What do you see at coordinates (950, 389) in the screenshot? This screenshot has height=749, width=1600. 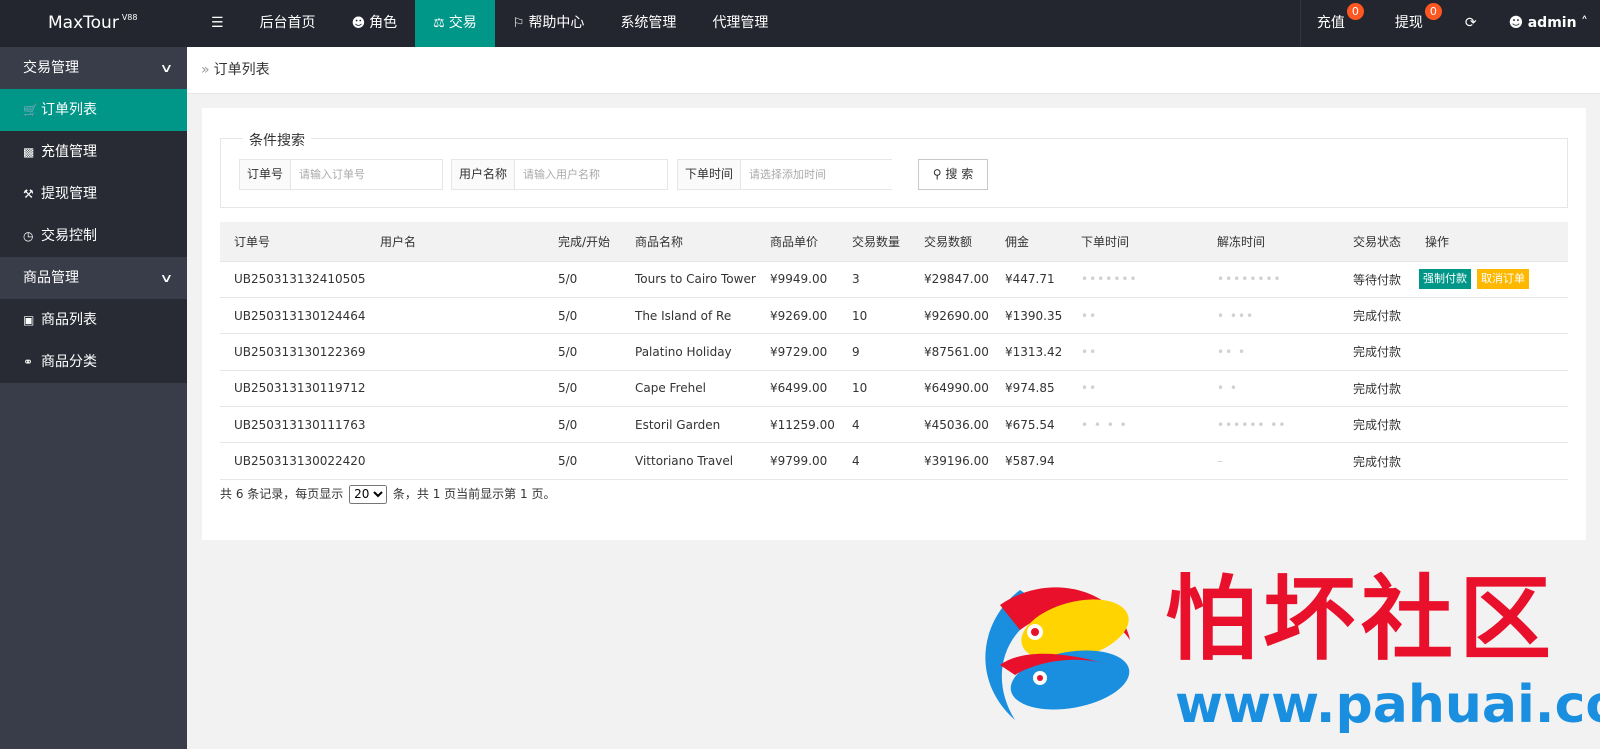 I see `cell-amount: ¥64990.00` at bounding box center [950, 389].